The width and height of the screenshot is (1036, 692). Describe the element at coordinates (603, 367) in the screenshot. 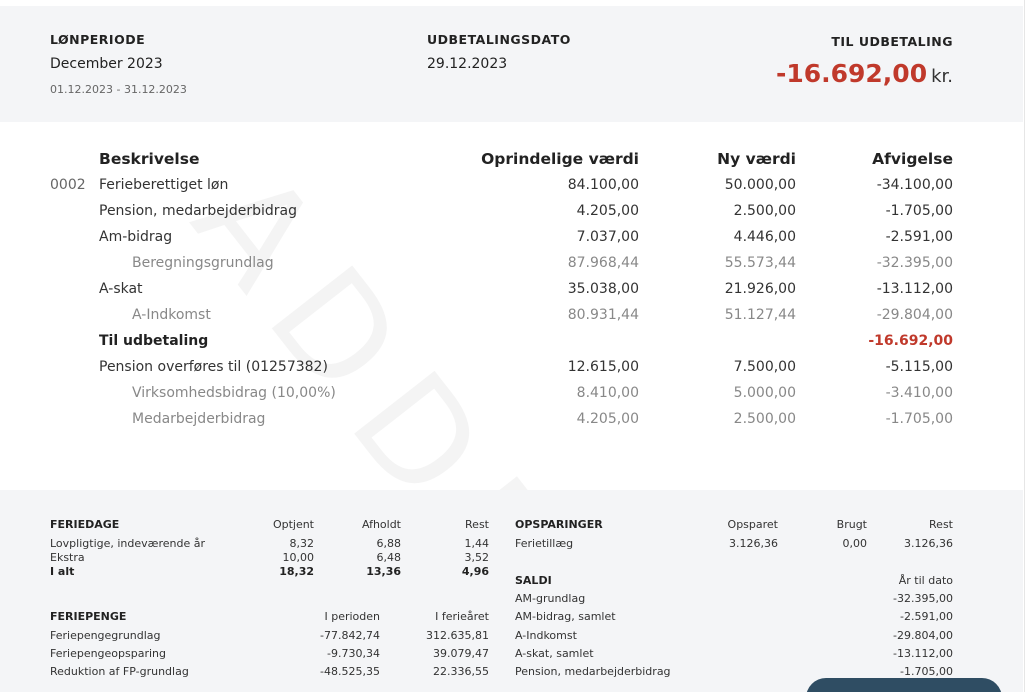

I see `row-orig: 12.615,00` at that location.